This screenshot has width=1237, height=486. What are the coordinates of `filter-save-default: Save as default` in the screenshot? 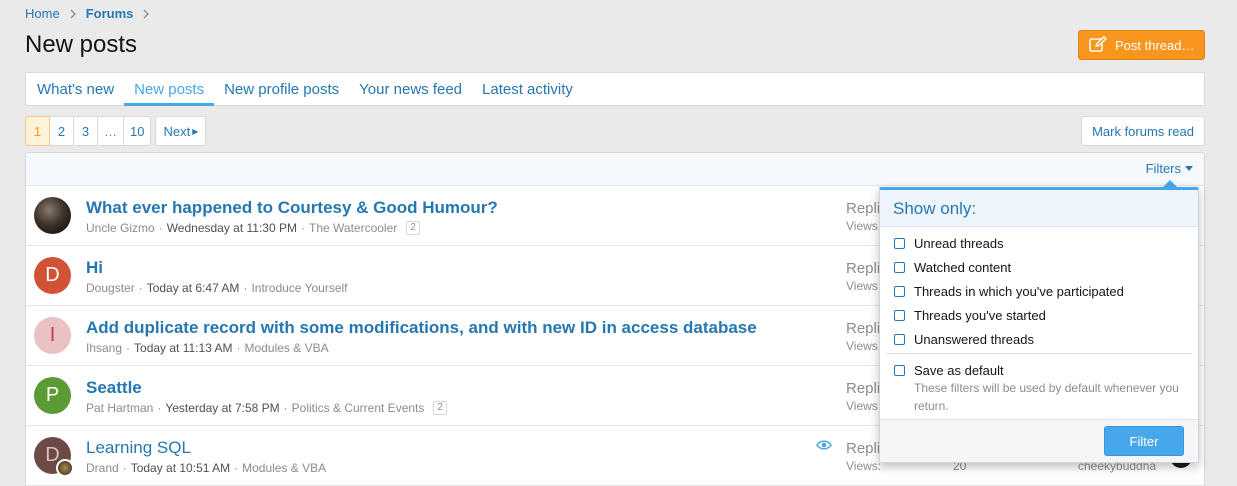 It's located at (949, 370).